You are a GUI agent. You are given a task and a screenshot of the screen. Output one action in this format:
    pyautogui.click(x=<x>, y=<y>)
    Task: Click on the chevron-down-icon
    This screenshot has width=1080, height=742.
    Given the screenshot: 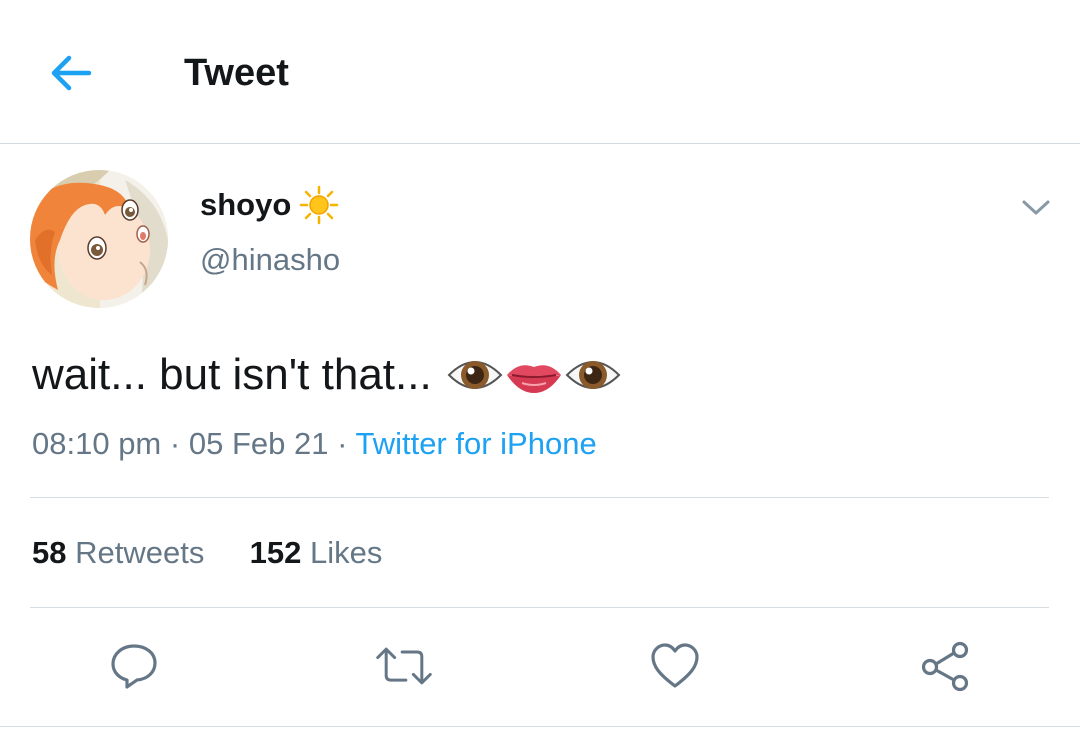 What is the action you would take?
    pyautogui.click(x=1036, y=207)
    